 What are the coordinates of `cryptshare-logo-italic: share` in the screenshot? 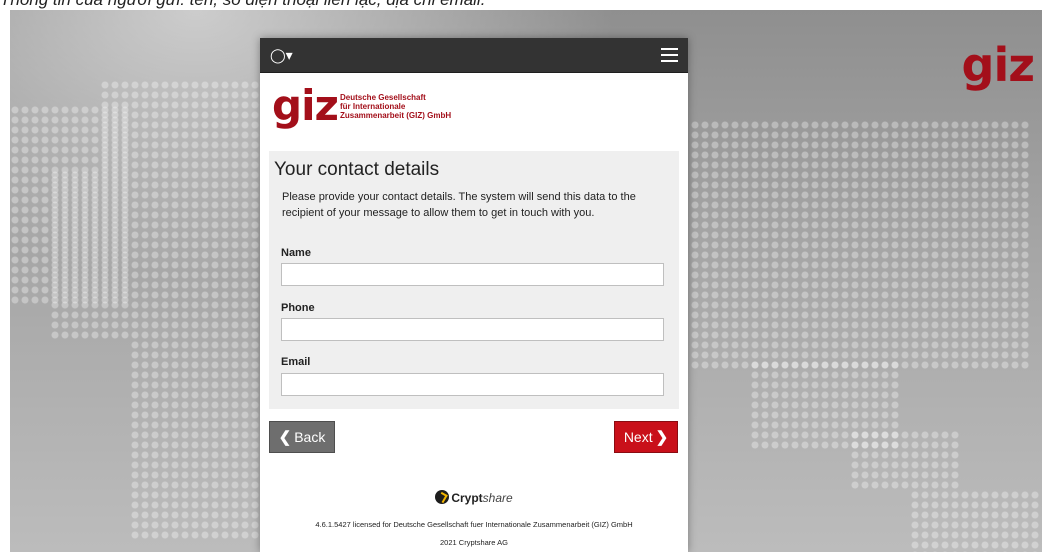 It's located at (497, 498).